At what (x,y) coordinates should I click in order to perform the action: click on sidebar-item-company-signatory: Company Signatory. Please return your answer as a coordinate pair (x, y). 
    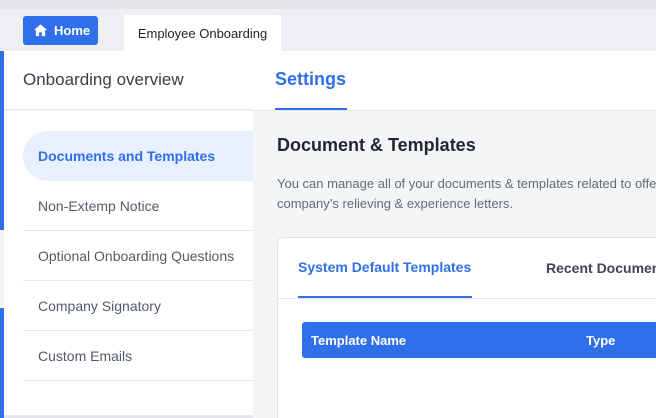
    Looking at the image, I should click on (138, 306).